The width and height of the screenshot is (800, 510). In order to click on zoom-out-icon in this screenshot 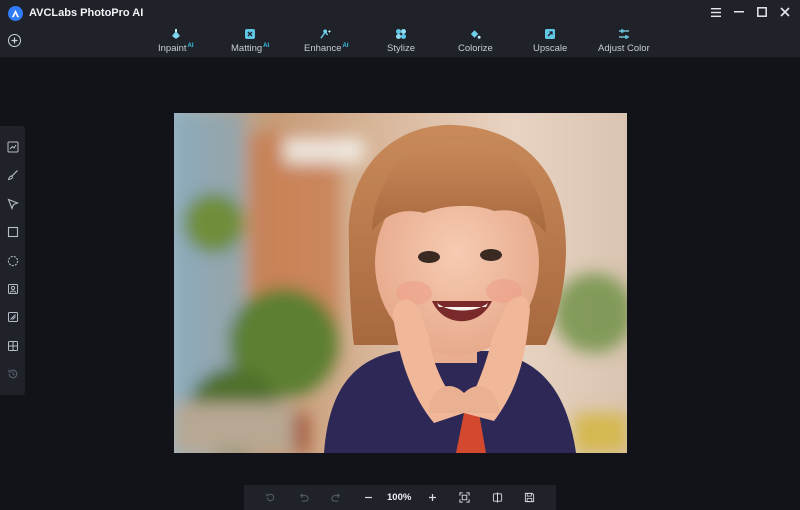, I will do `click(368, 497)`.